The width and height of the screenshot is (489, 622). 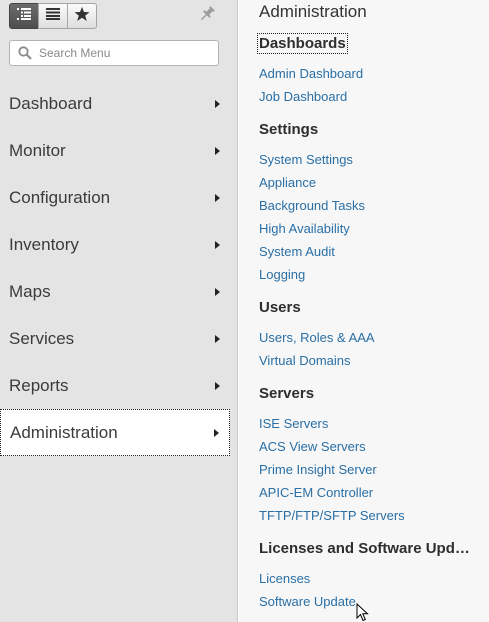 I want to click on menu-item-reports: Reports, so click(x=119, y=385).